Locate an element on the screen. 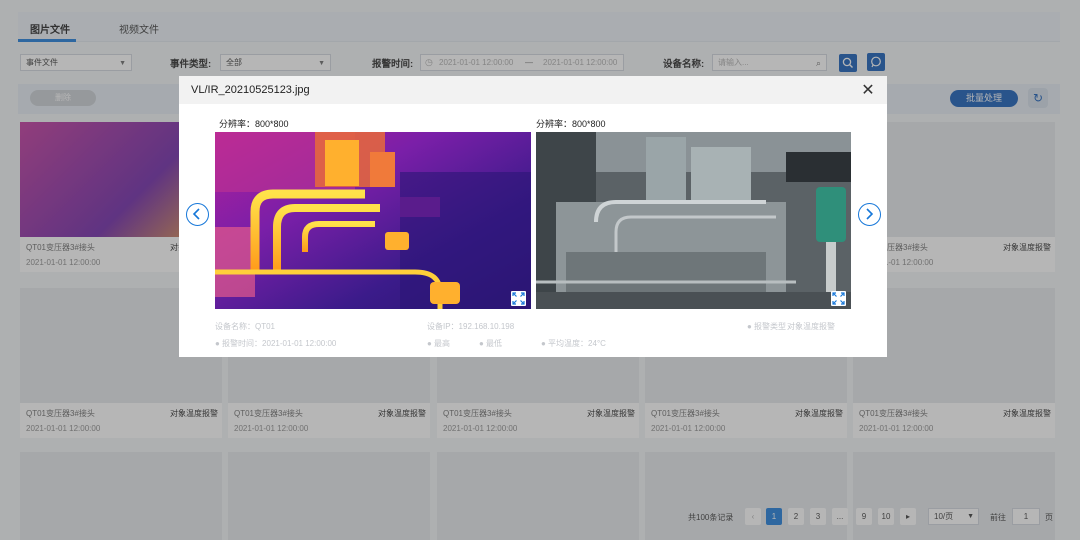 The image size is (1080, 540). infrared-image is located at coordinates (373, 220).